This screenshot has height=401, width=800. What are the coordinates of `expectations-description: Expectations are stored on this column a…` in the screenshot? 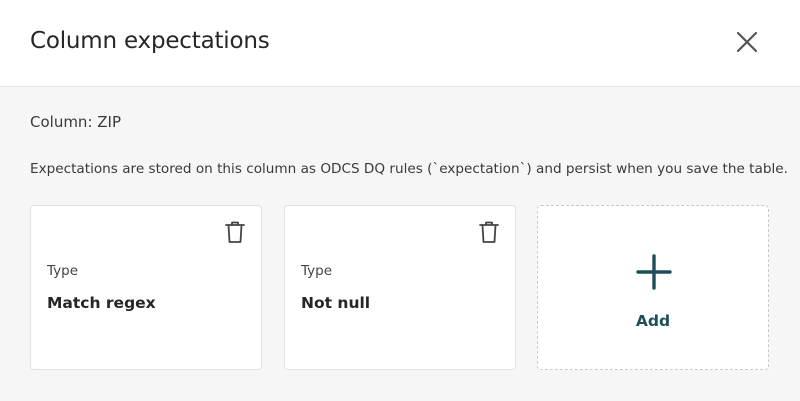 It's located at (409, 169).